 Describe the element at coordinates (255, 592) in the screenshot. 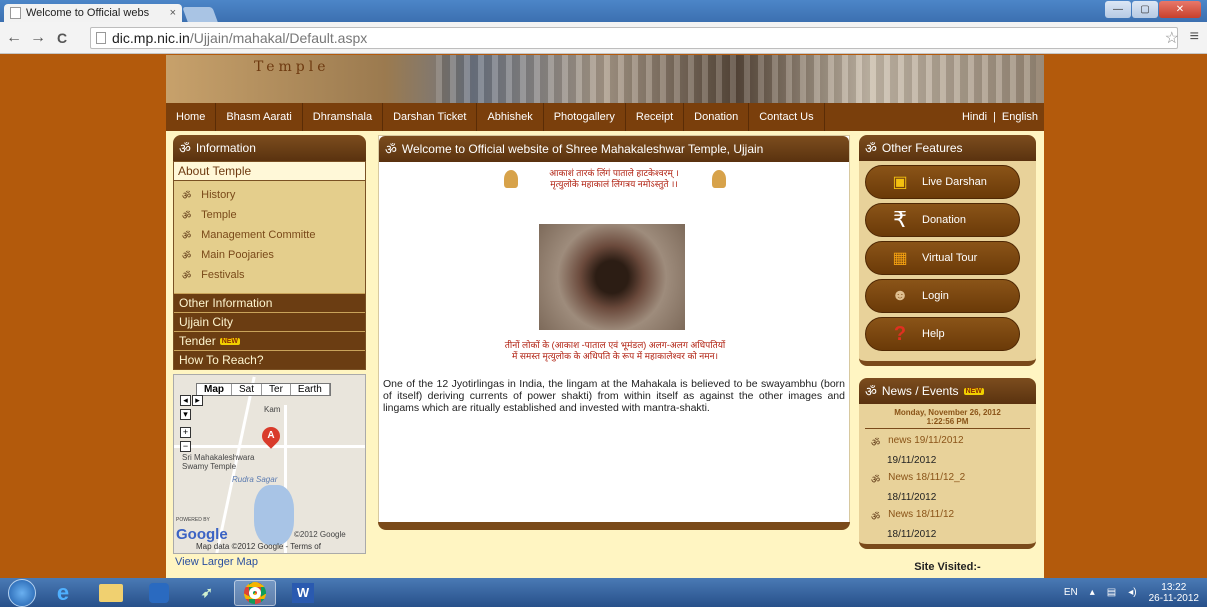

I see `chrome-icon` at that location.